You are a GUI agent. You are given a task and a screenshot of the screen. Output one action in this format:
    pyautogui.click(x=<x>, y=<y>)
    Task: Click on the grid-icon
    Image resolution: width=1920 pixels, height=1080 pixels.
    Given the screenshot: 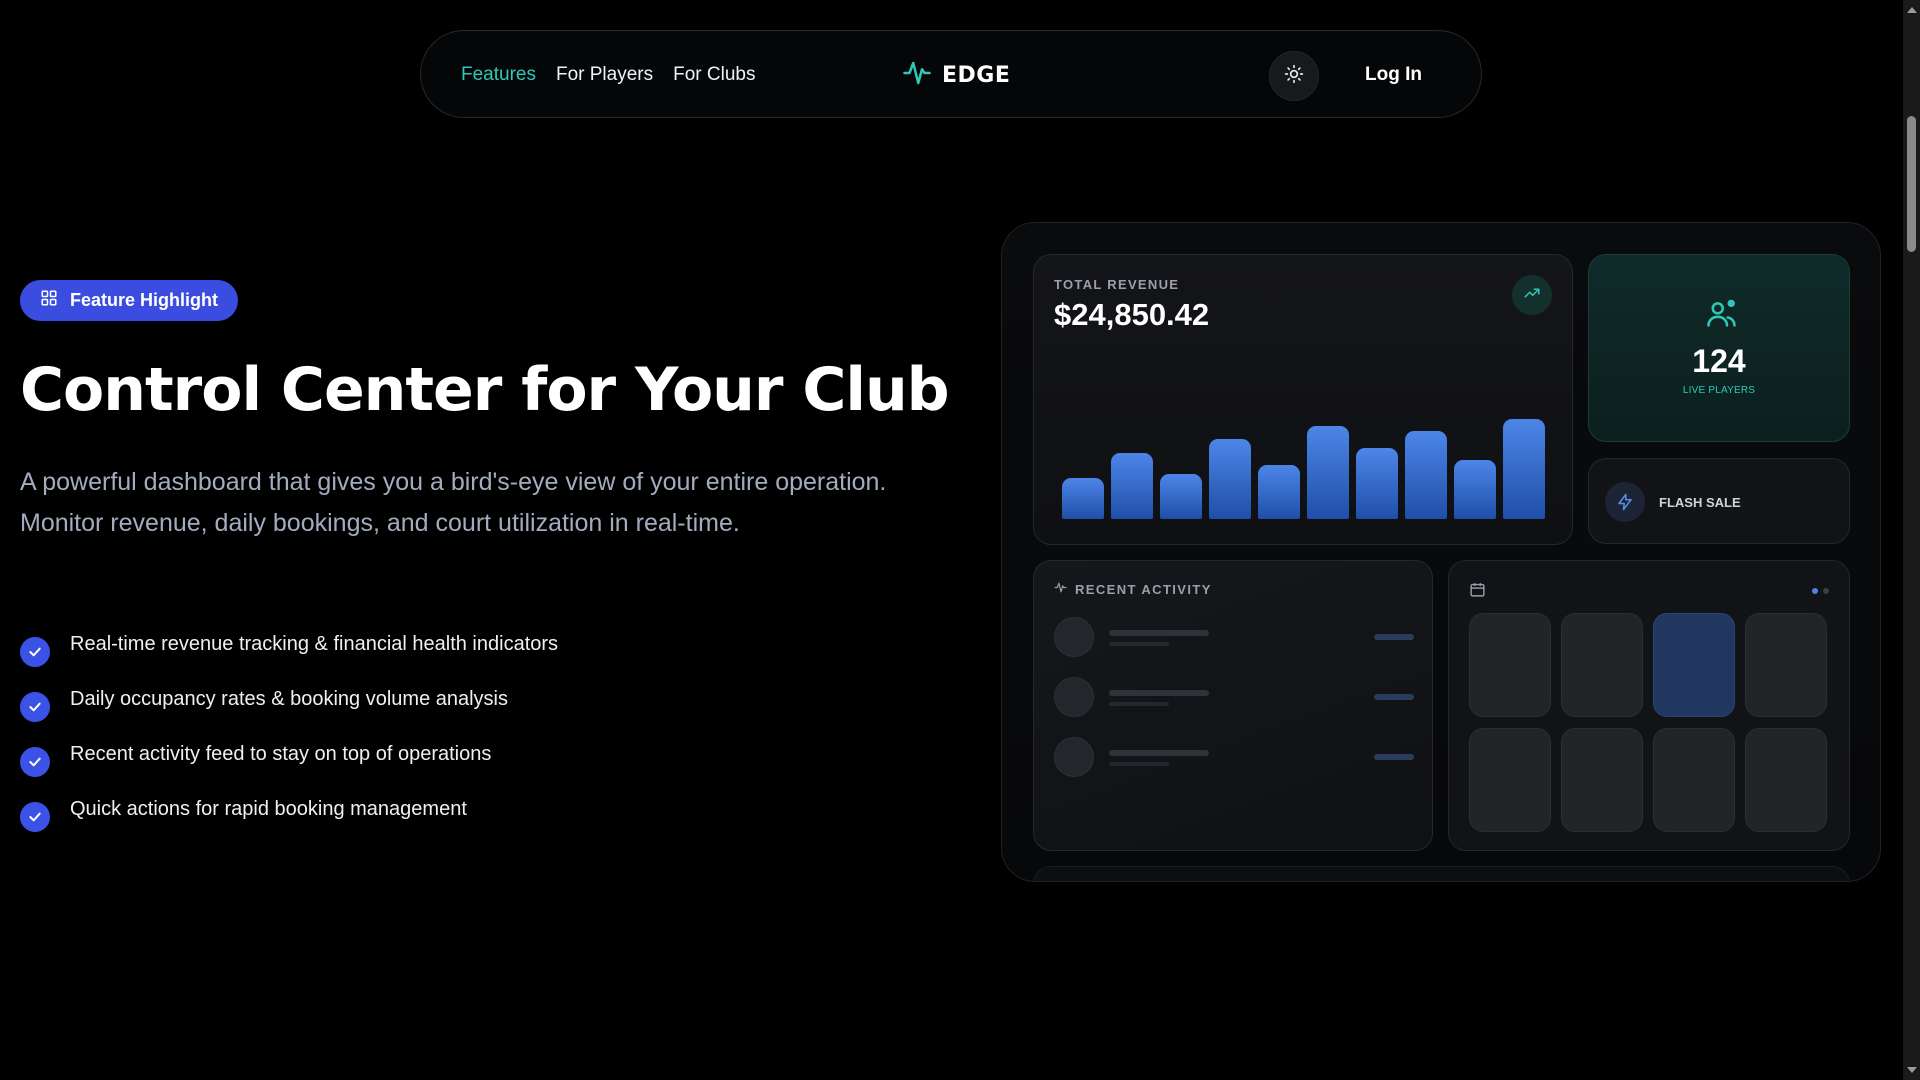 What is the action you would take?
    pyautogui.click(x=49, y=300)
    